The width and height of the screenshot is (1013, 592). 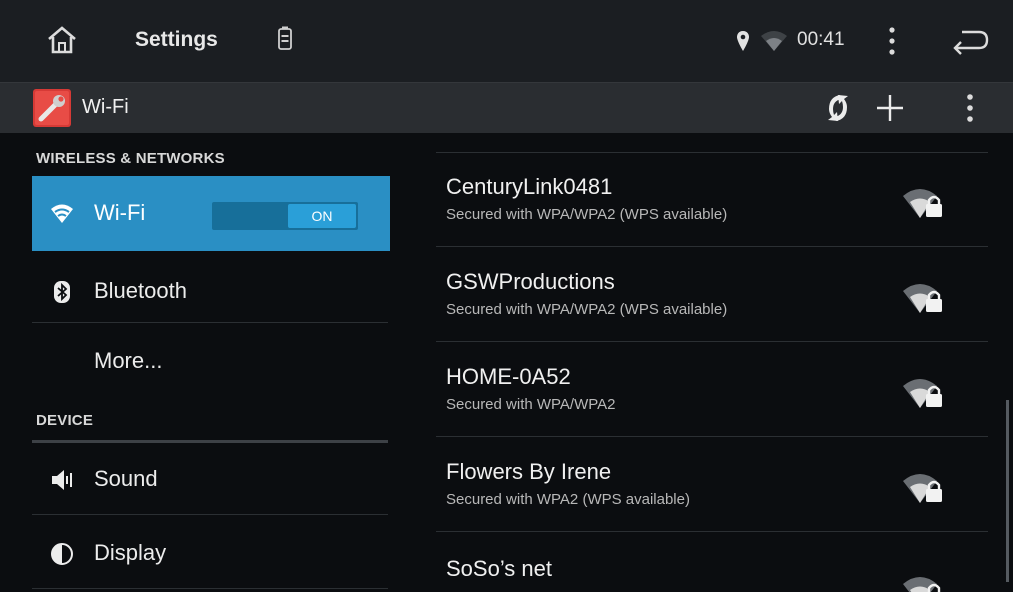 I want to click on action-bar: Wi-Fi, so click(x=506, y=107).